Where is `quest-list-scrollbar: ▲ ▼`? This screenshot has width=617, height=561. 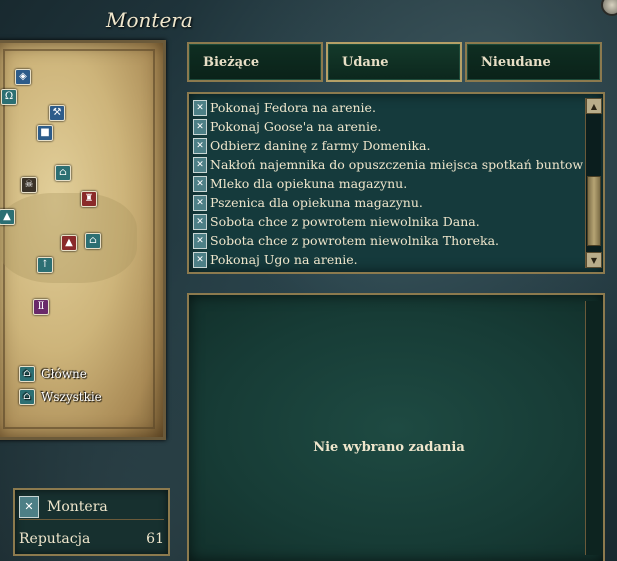 quest-list-scrollbar: ▲ ▼ is located at coordinates (593, 183).